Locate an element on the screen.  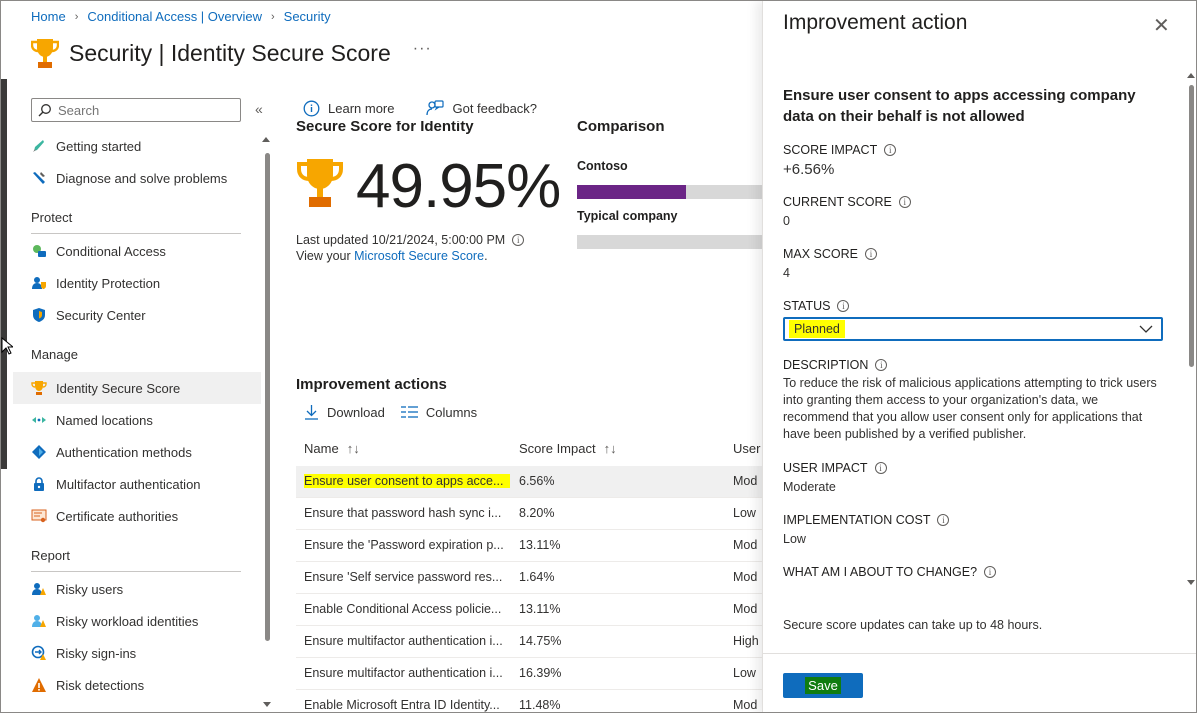
sidebar-item-conditional-access: Conditional Access is located at coordinates (137, 251).